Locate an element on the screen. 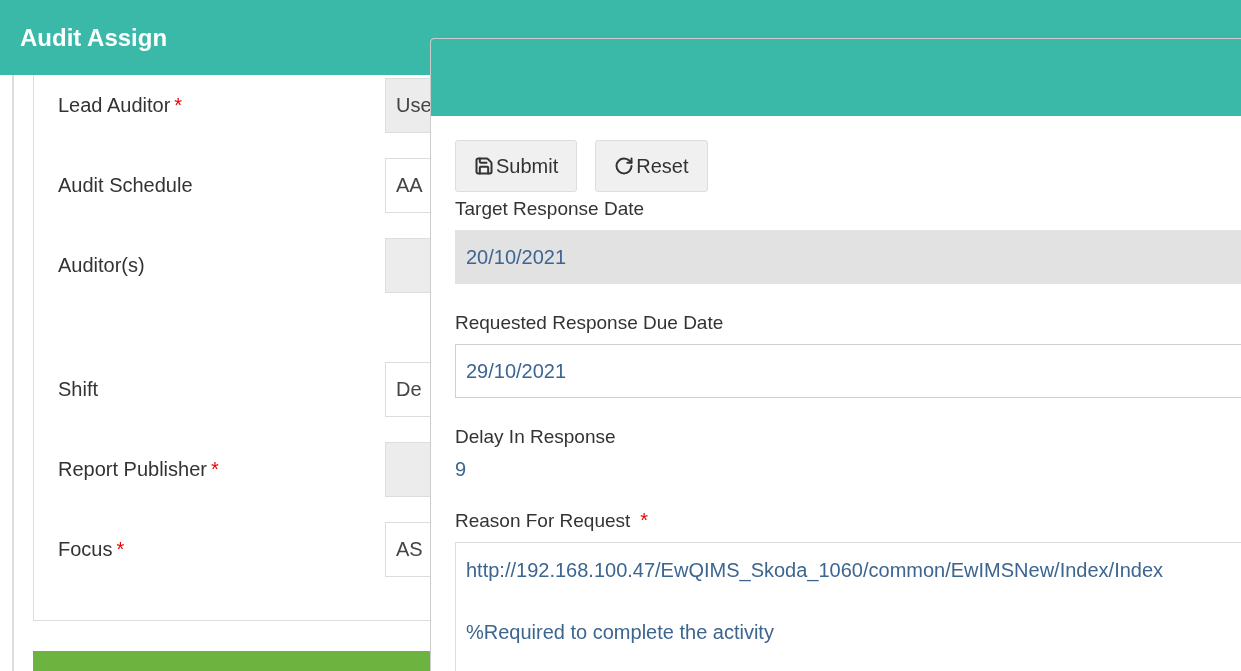  field-label: Shift is located at coordinates (78, 389).